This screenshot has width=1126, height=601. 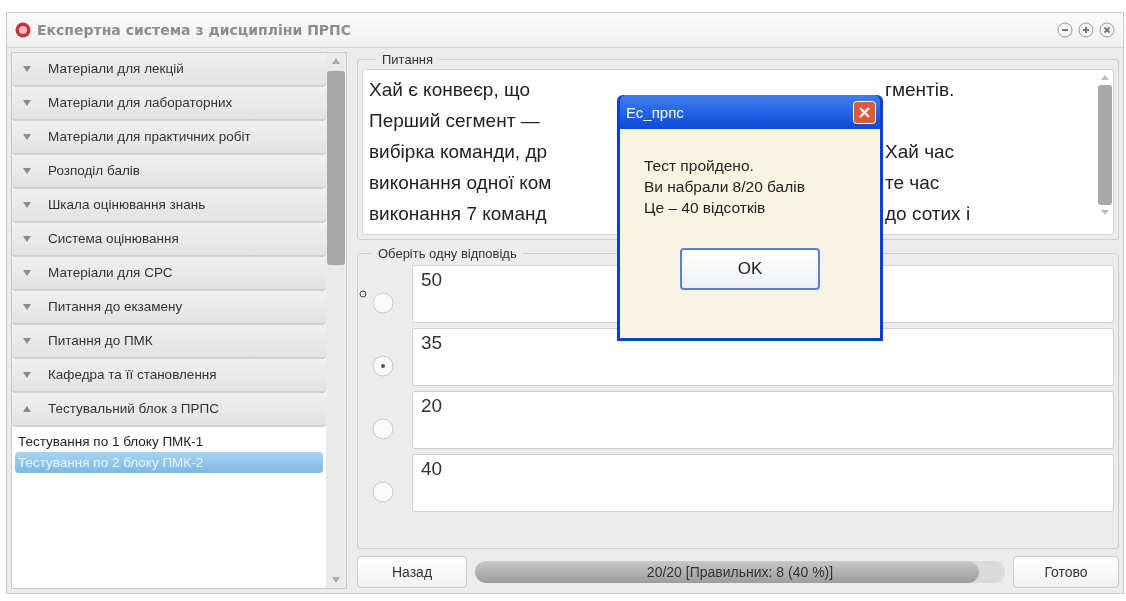 What do you see at coordinates (458, 213) in the screenshot?
I see `question-text: виконання 7 команд` at bounding box center [458, 213].